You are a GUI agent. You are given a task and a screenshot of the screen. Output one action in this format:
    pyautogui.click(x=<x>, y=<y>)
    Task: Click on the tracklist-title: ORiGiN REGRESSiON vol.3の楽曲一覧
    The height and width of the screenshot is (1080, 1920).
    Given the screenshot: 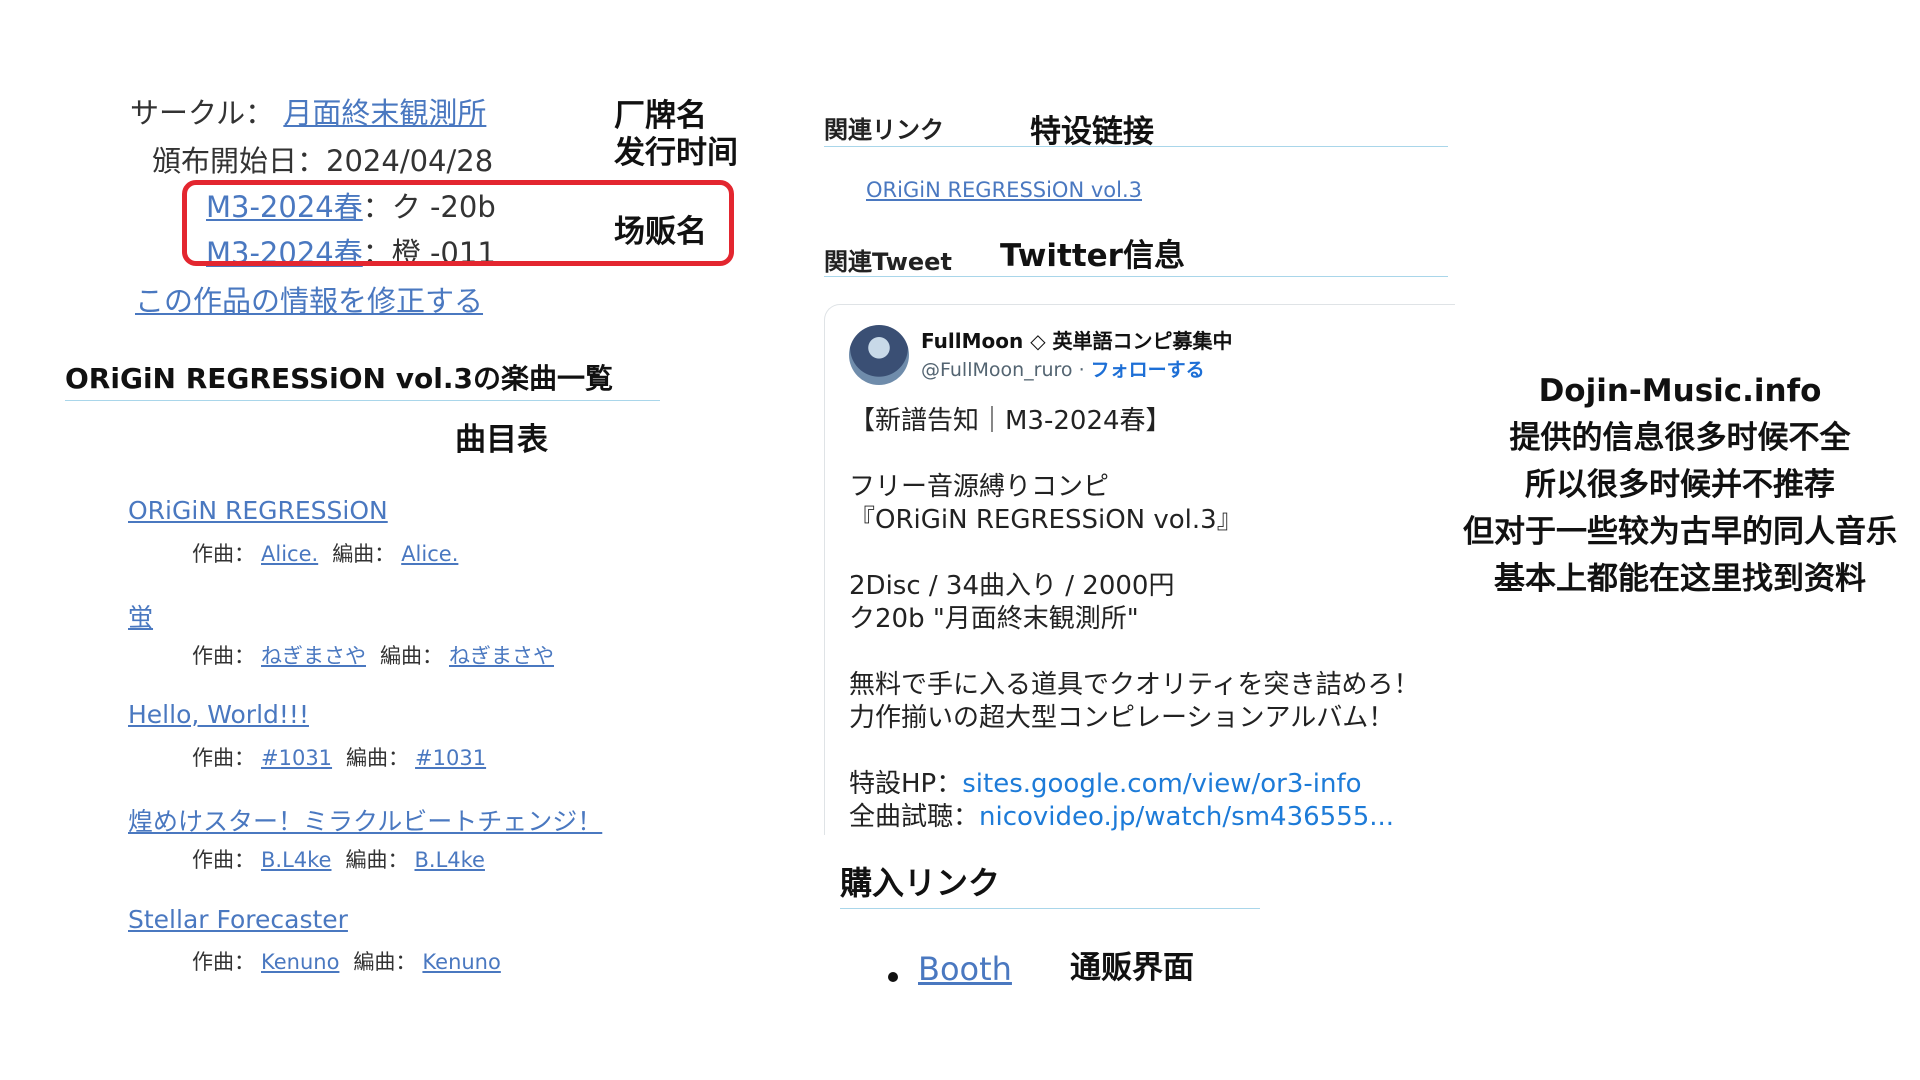 What is the action you would take?
    pyautogui.click(x=339, y=378)
    